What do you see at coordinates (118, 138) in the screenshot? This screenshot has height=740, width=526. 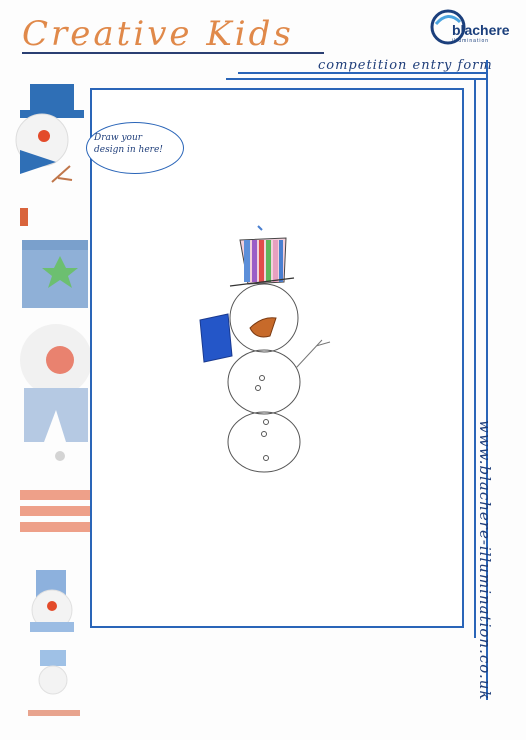 I see `bubble-line-1: Draw your` at bounding box center [118, 138].